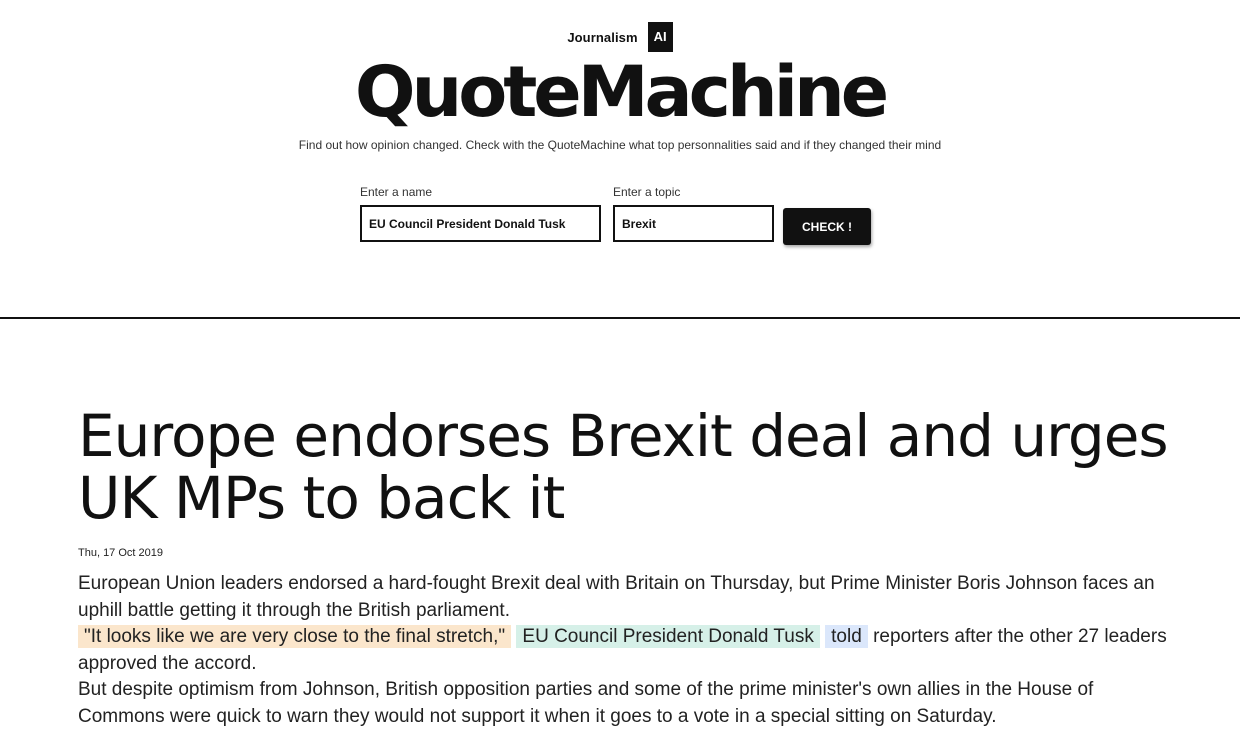  I want to click on name-field-group: Enter a name, so click(480, 213).